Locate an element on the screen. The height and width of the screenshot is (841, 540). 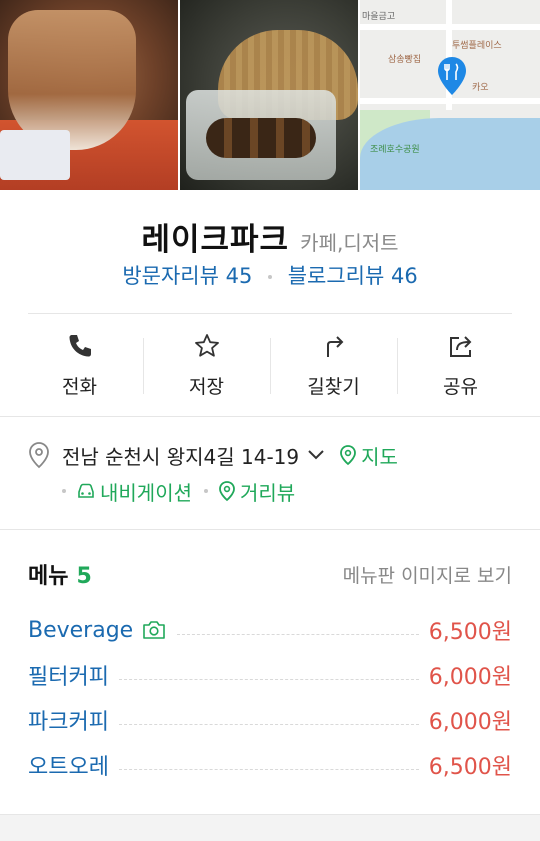
share-label: 공유 is located at coordinates (460, 387).